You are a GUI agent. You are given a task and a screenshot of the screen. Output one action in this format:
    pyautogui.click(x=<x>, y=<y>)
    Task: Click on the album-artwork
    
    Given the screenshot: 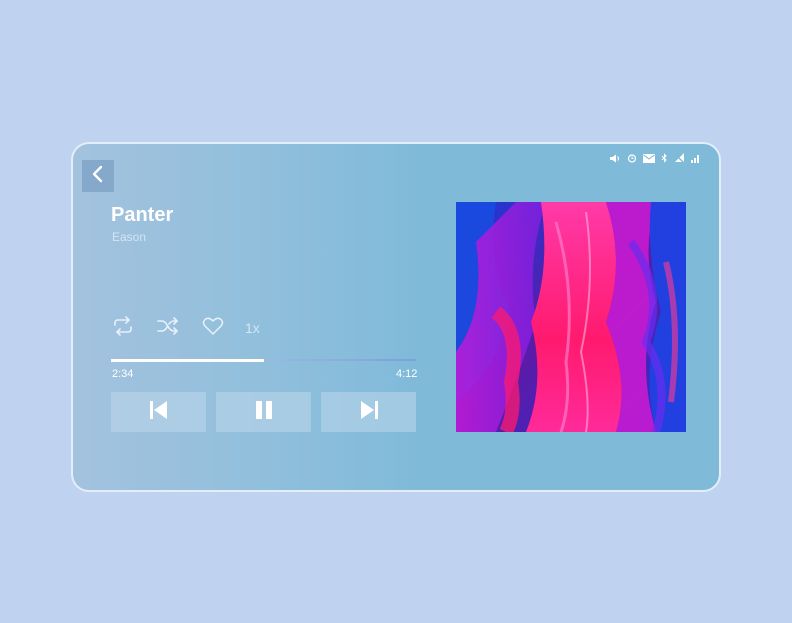 What is the action you would take?
    pyautogui.click(x=571, y=317)
    